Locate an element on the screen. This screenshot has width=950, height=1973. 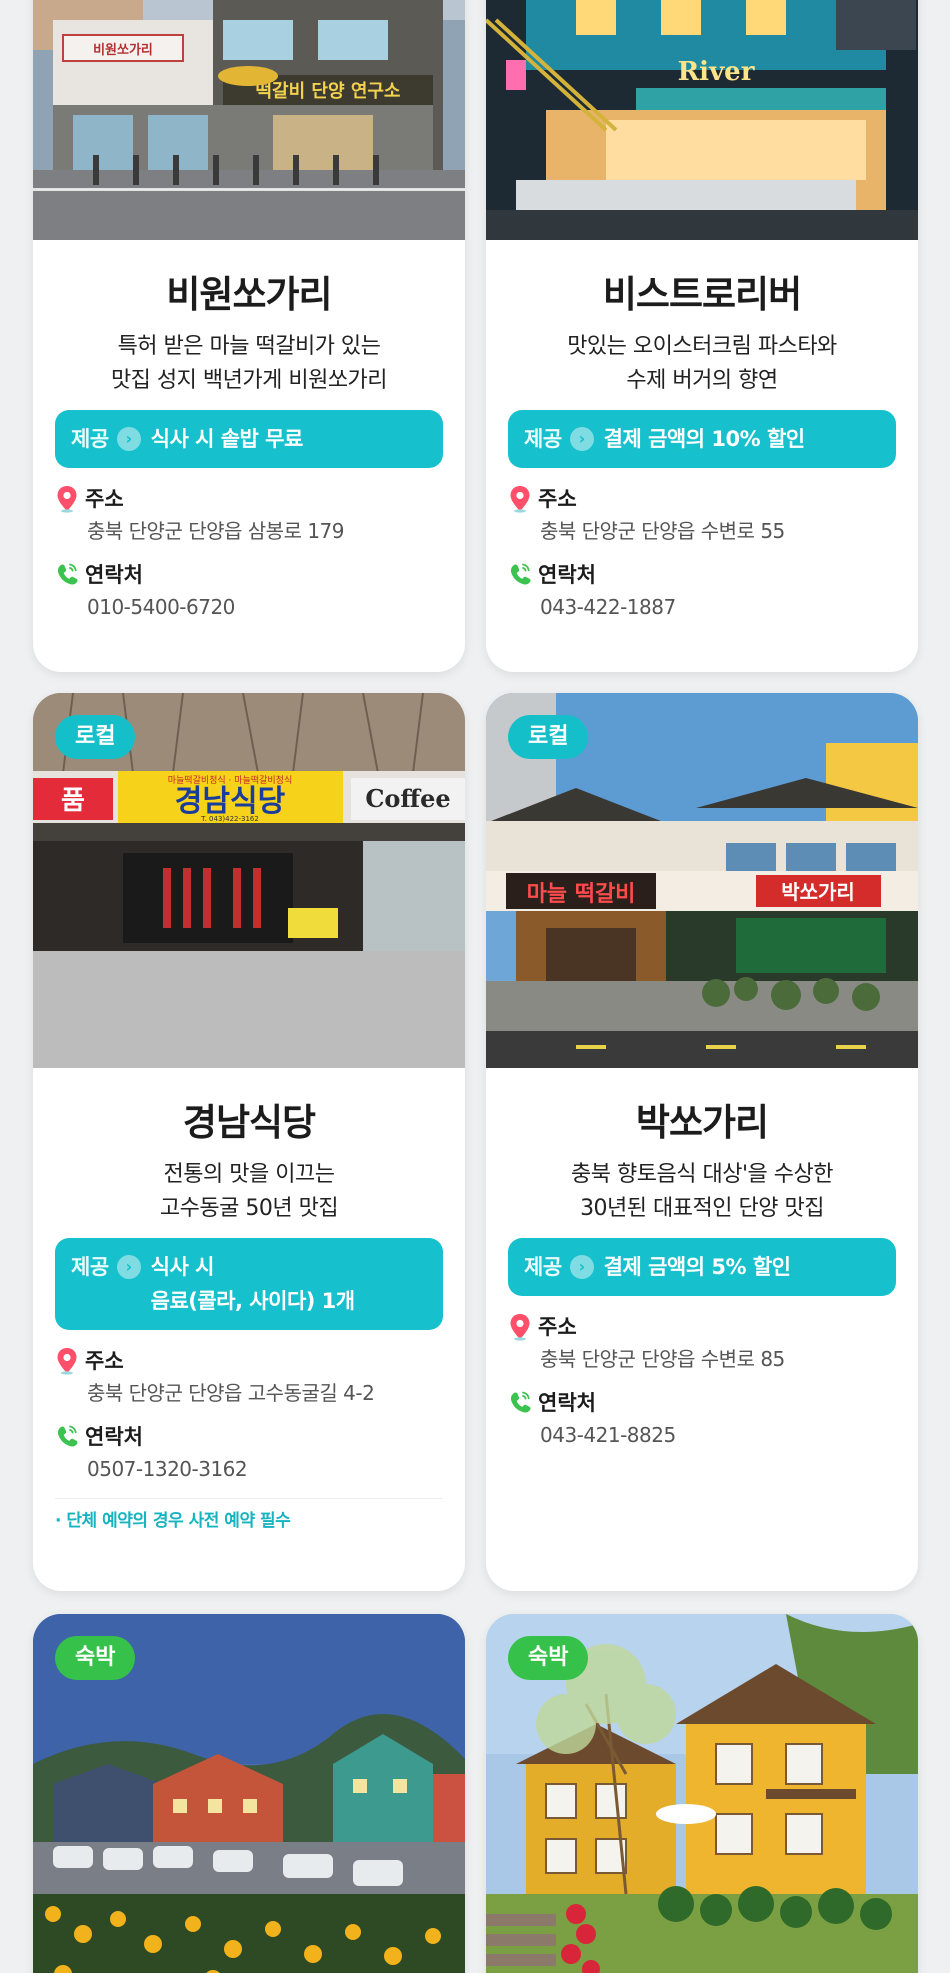
offer-text: 결제 금액의 10% 할인 is located at coordinates (704, 439).